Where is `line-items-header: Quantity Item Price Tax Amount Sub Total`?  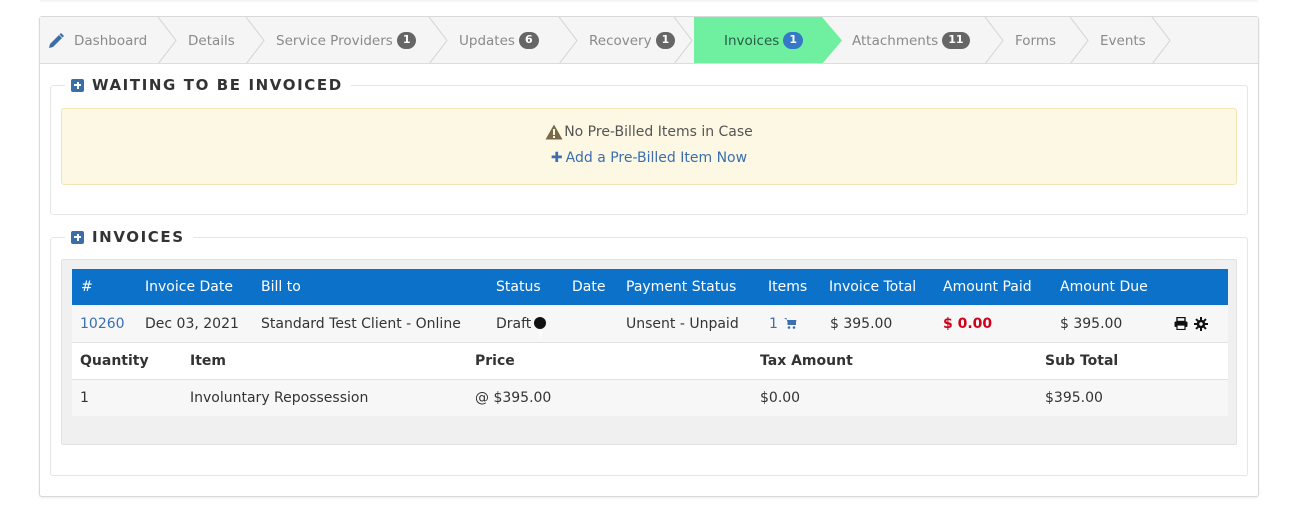
line-items-header: Quantity Item Price Tax Amount Sub Total is located at coordinates (650, 361).